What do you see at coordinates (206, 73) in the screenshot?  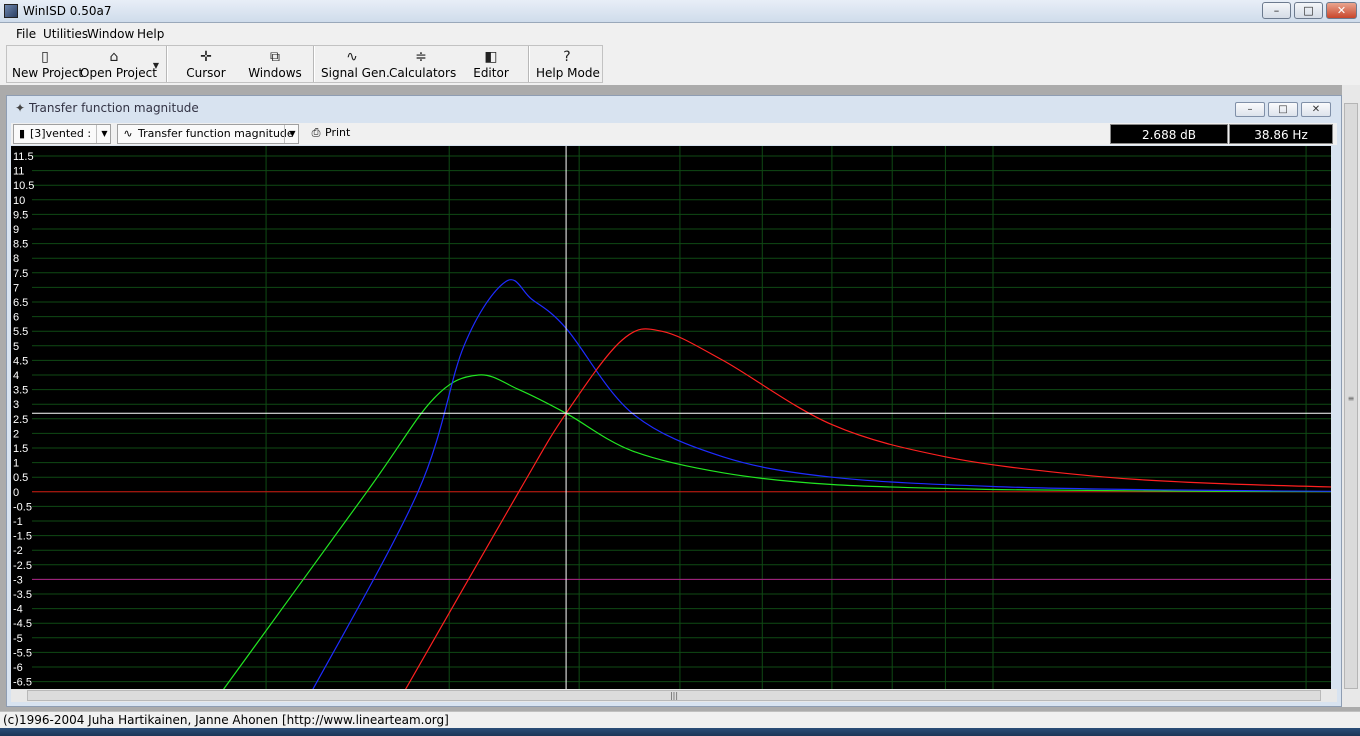 I see `cursor-label: Cursor` at bounding box center [206, 73].